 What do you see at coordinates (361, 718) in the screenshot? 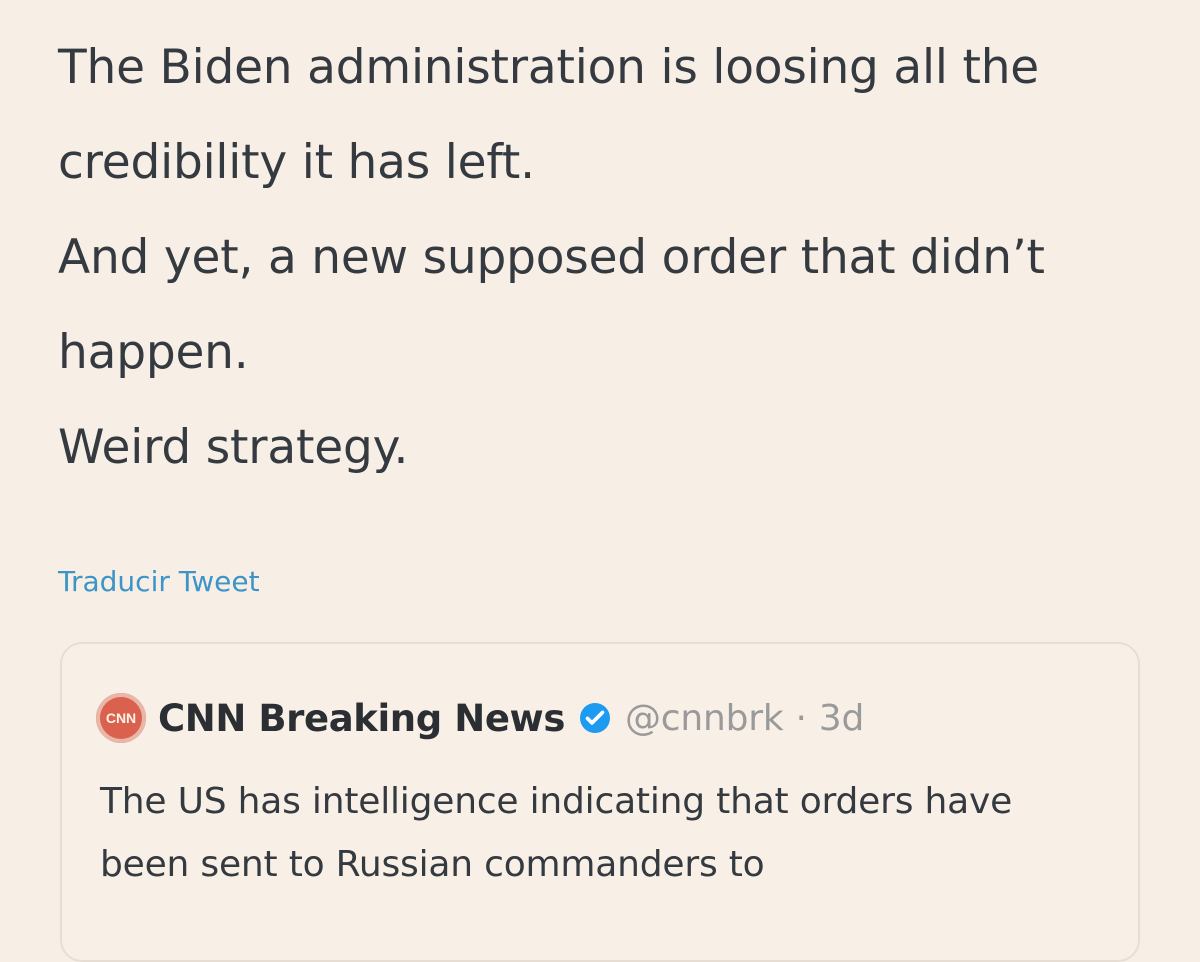
I see `quoted-author-name: CNN Breaking News` at bounding box center [361, 718].